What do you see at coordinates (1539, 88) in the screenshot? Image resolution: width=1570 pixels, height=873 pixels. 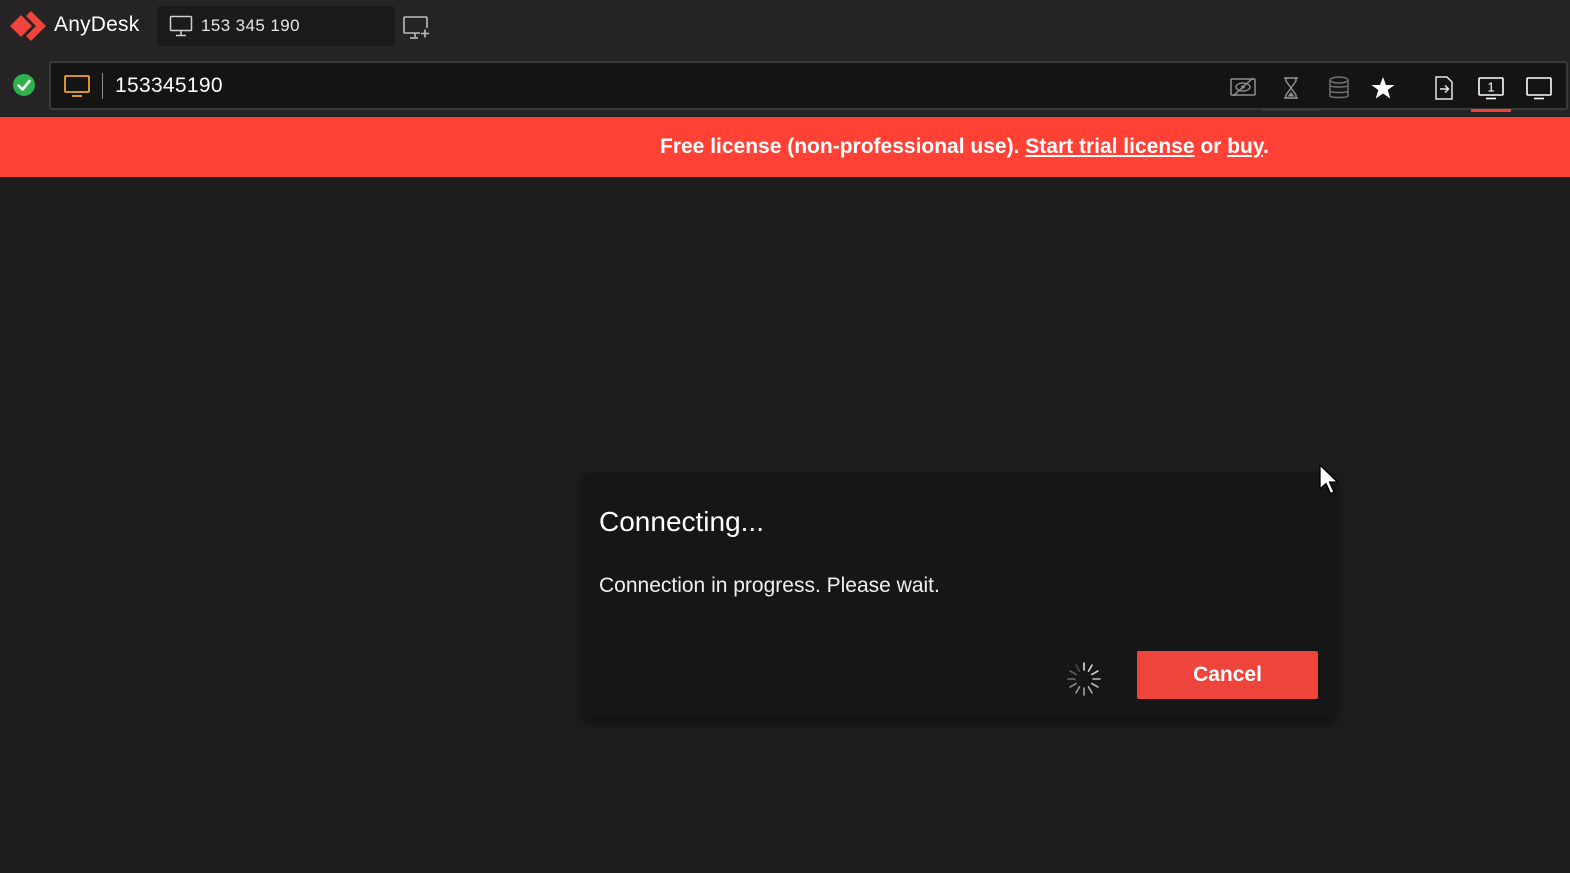 I see `display-icon` at bounding box center [1539, 88].